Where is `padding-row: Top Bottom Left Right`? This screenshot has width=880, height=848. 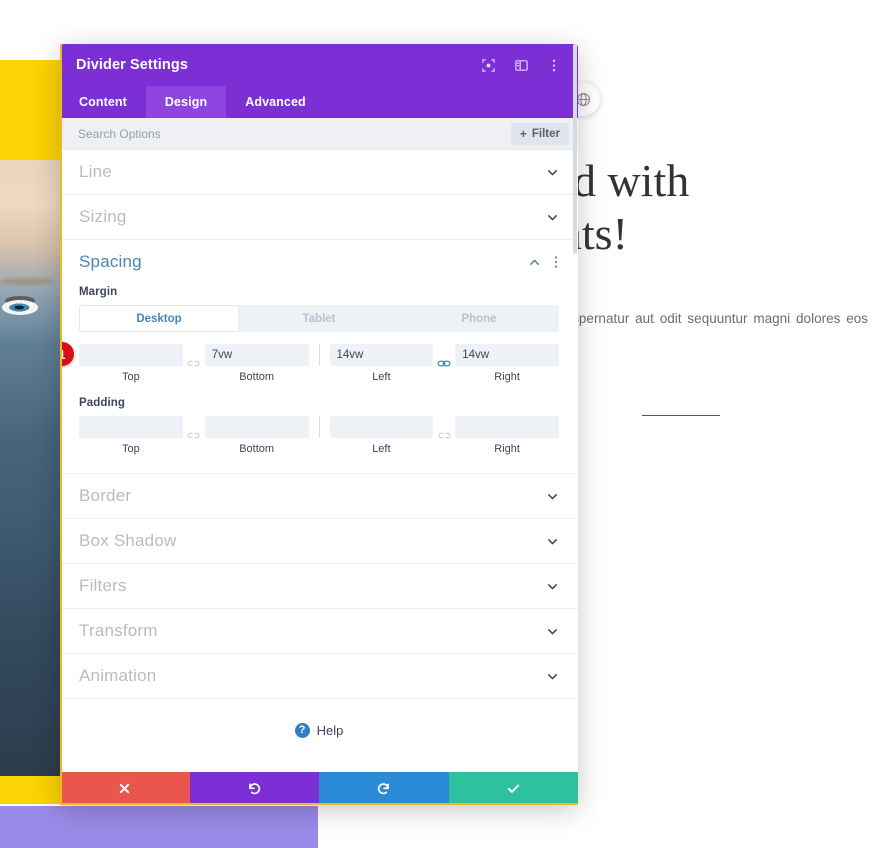
padding-row: Top Bottom Left Right is located at coordinates (319, 435).